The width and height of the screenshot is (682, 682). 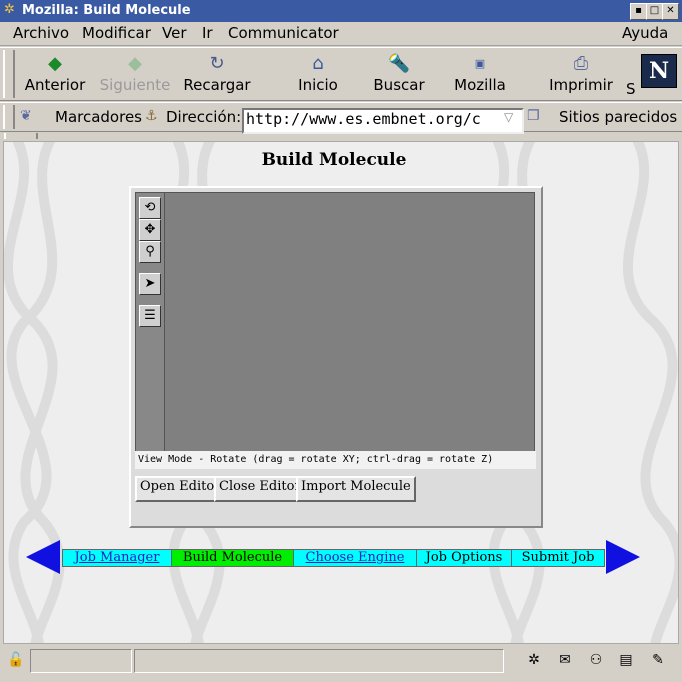 What do you see at coordinates (480, 63) in the screenshot?
I see `my-mozilla-icon: ▣` at bounding box center [480, 63].